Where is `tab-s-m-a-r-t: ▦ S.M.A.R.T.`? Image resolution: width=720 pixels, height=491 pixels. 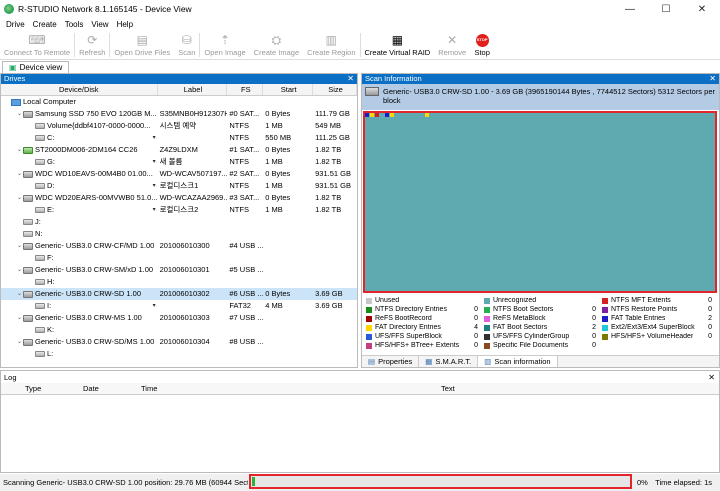
tab-s-m-a-r-t: ▦ S.M.A.R.T. is located at coordinates (449, 361).